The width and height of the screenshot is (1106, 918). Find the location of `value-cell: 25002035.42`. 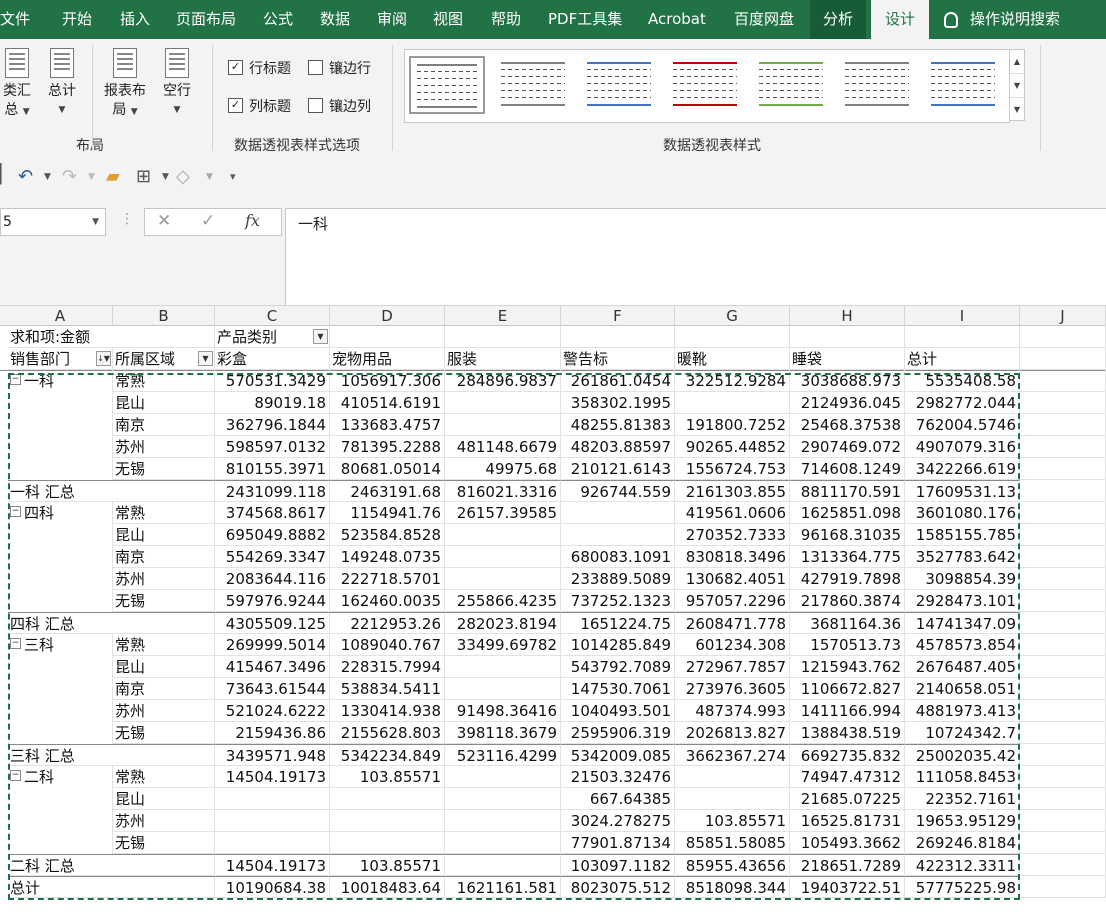

value-cell: 25002035.42 is located at coordinates (962, 755).